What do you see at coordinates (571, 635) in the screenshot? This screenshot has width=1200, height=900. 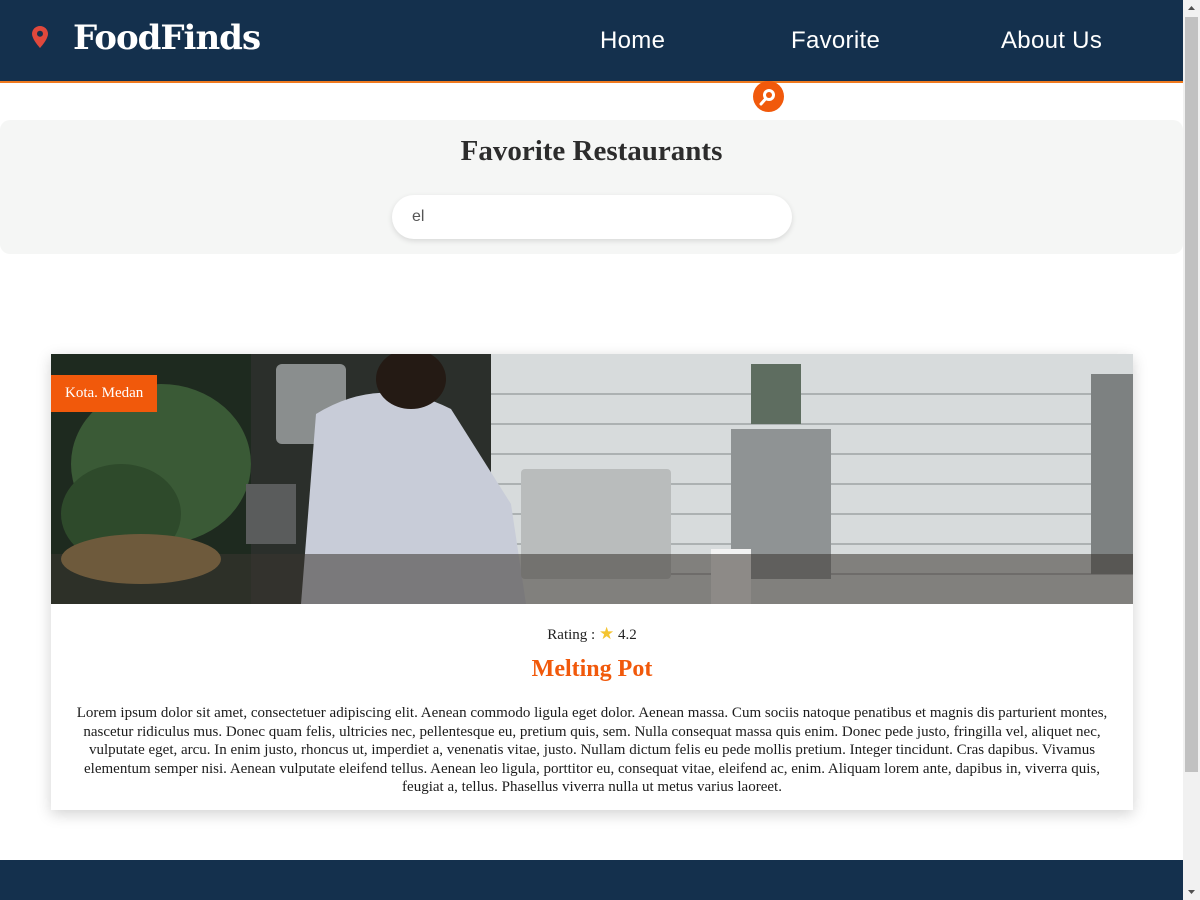 I see `rating-label: Rating :` at bounding box center [571, 635].